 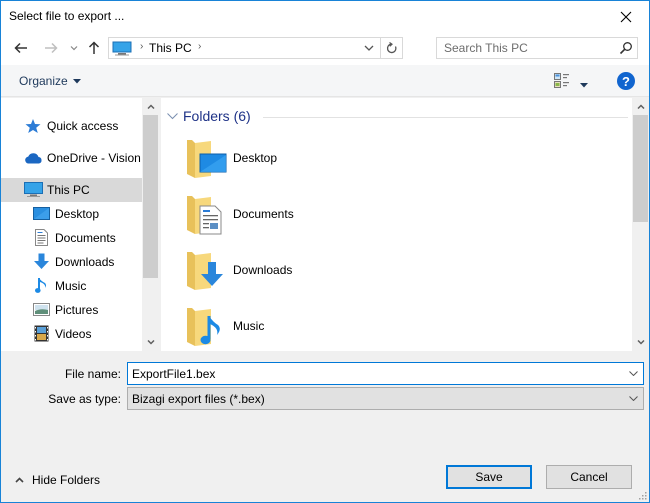 I want to click on refresh-button, so click(x=391, y=48).